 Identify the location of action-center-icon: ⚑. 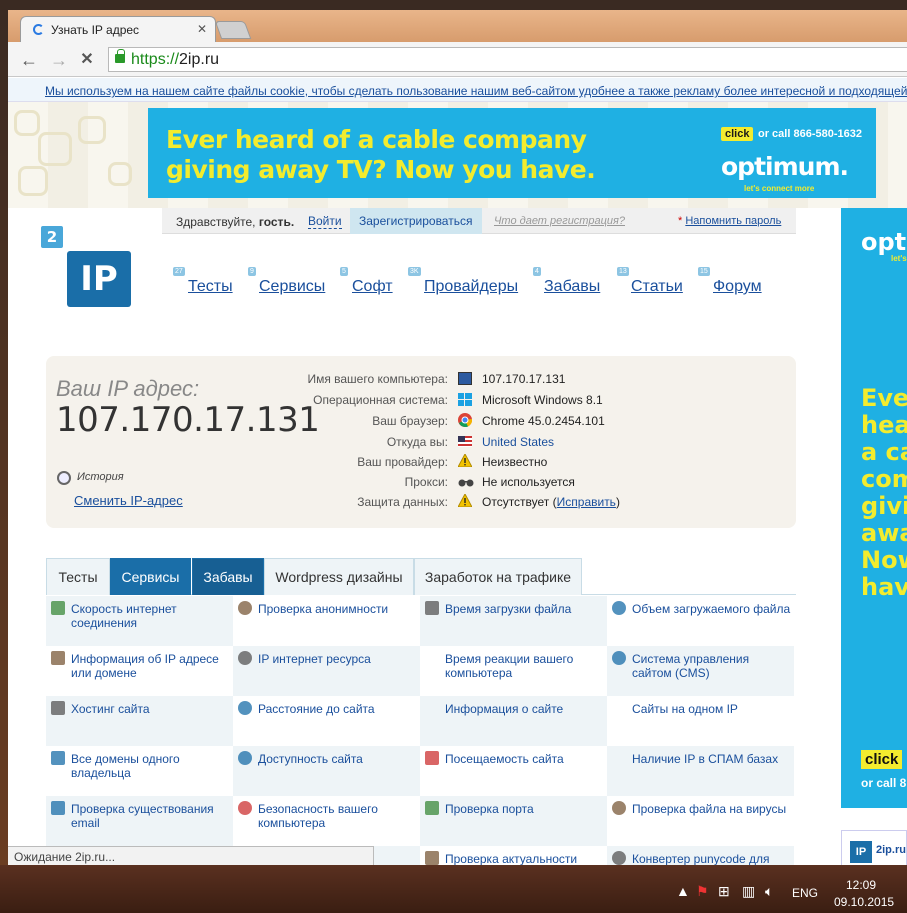
(702, 891).